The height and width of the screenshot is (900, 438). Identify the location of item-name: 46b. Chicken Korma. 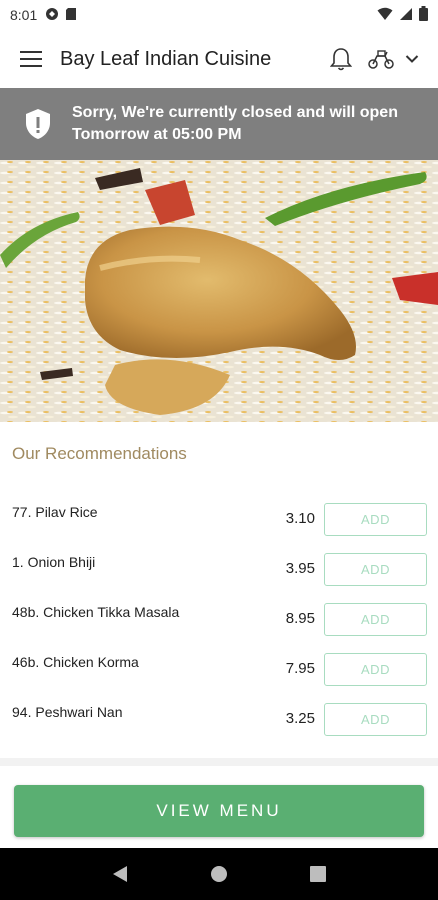
(75, 662).